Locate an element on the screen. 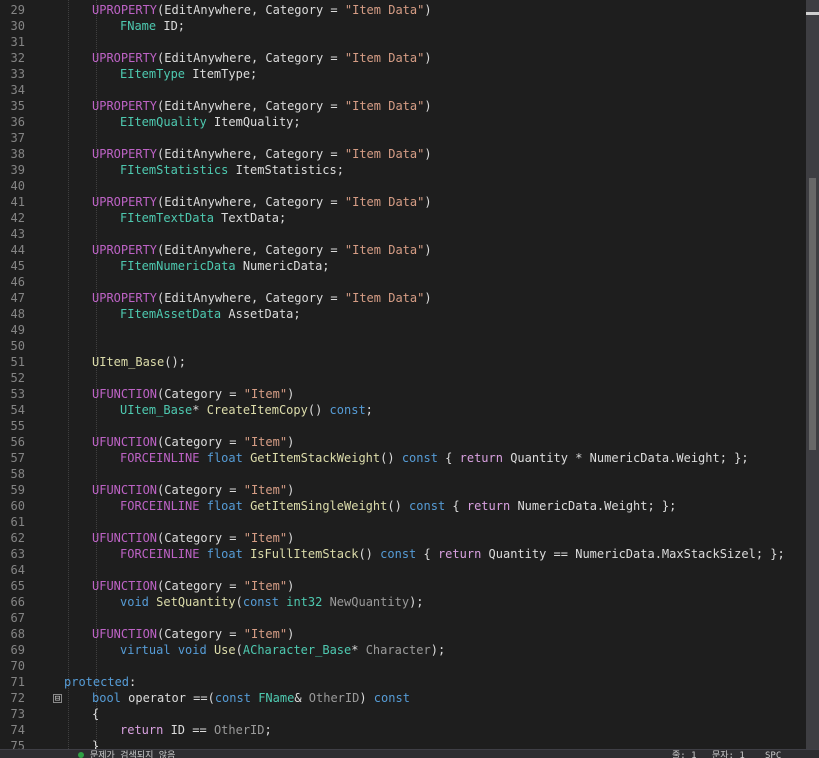 This screenshot has width=819, height=758. code-text: FItemAssetData AssetData; is located at coordinates (210, 314).